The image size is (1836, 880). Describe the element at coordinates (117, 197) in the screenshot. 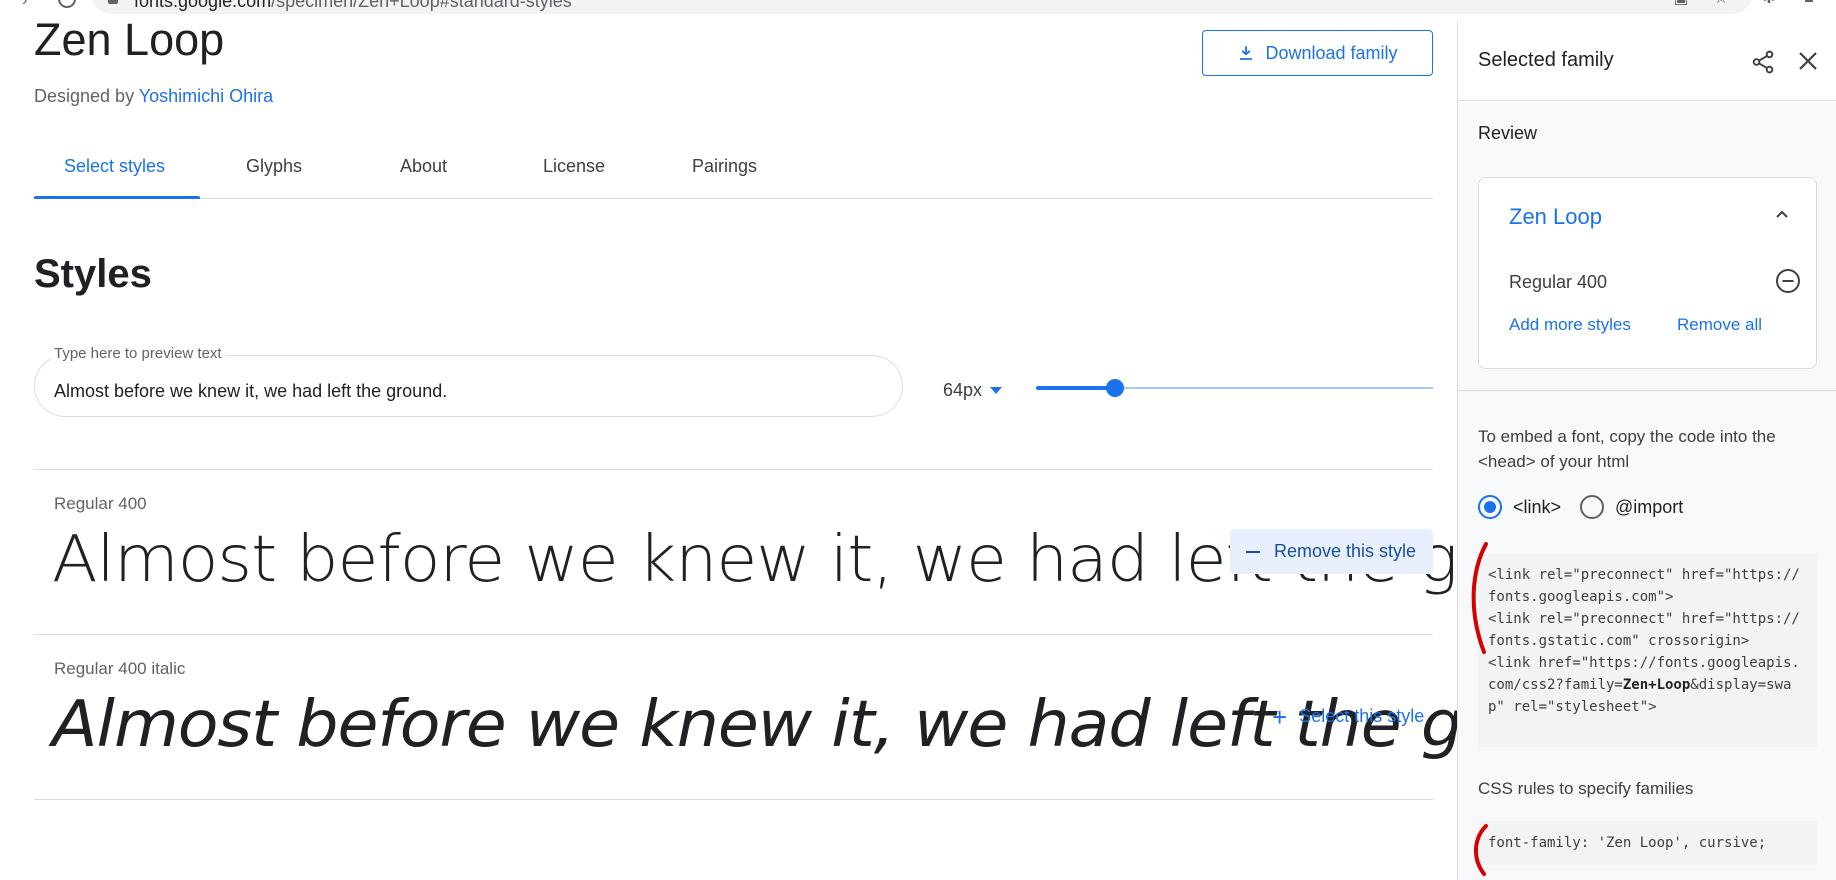

I see `active-tab-indicator` at that location.